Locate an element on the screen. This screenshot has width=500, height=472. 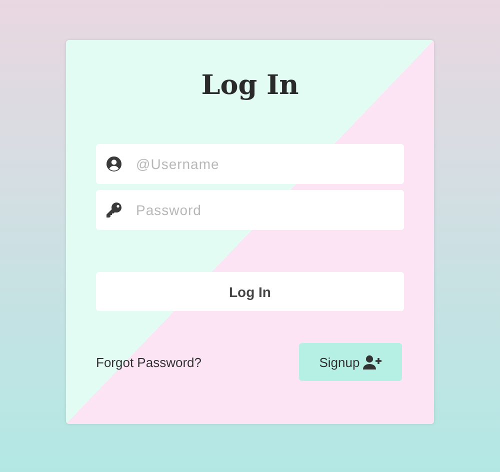
input-field: Password is located at coordinates (250, 210).